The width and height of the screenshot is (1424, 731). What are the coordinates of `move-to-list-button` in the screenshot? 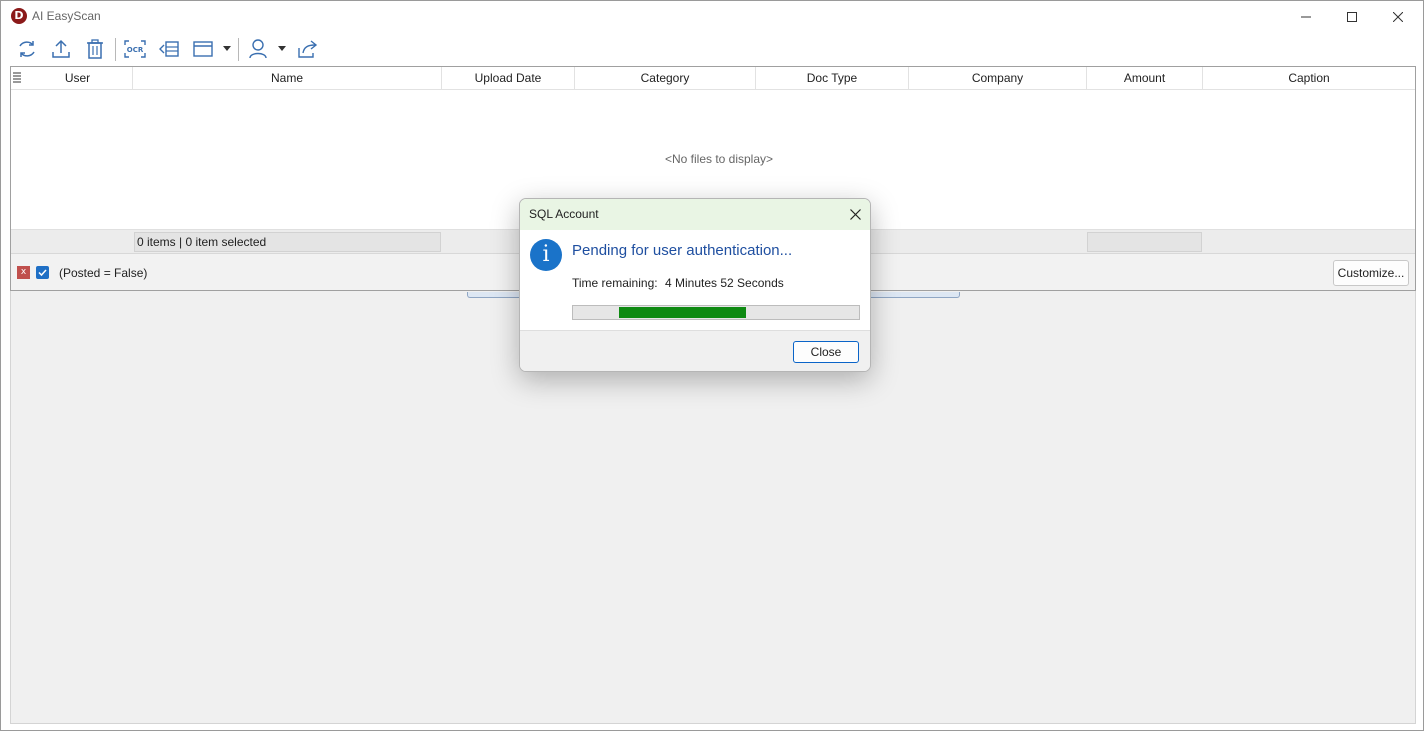 It's located at (169, 49).